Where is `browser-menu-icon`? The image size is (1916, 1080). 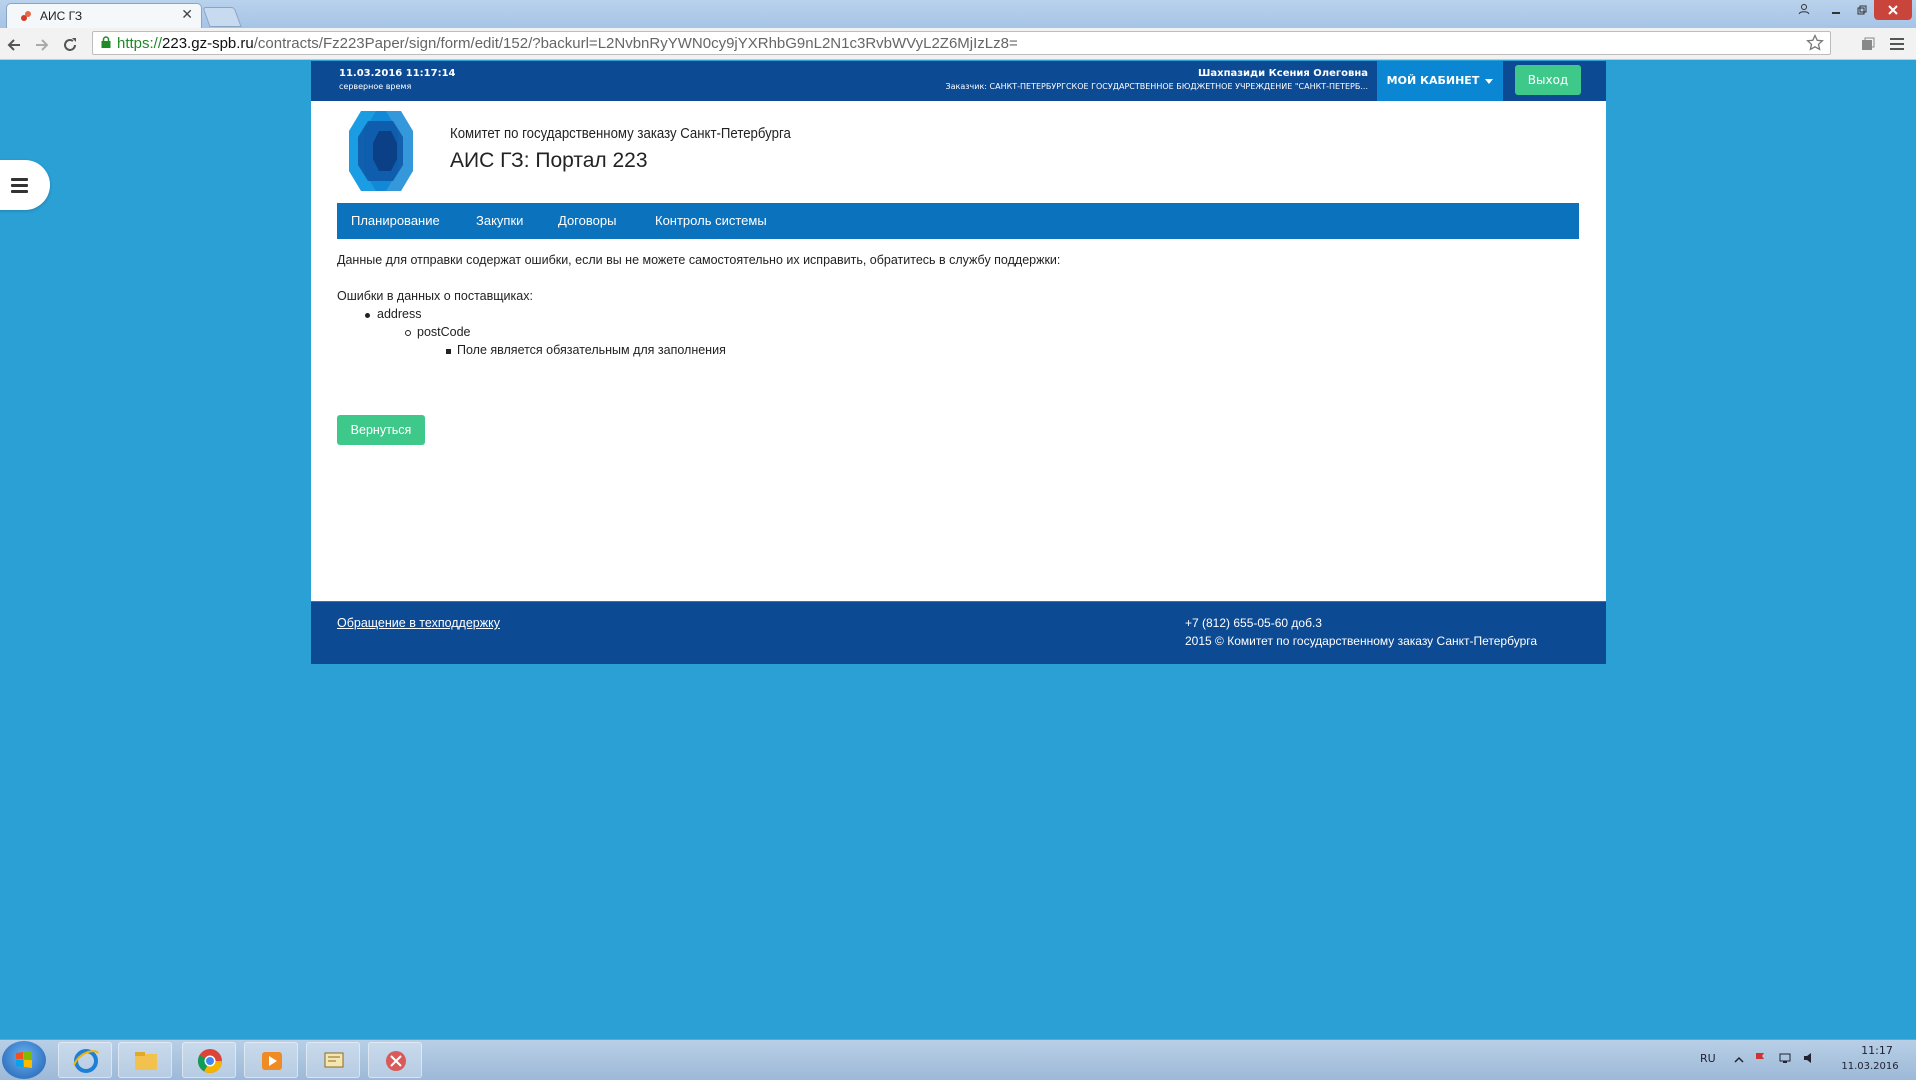 browser-menu-icon is located at coordinates (1897, 44).